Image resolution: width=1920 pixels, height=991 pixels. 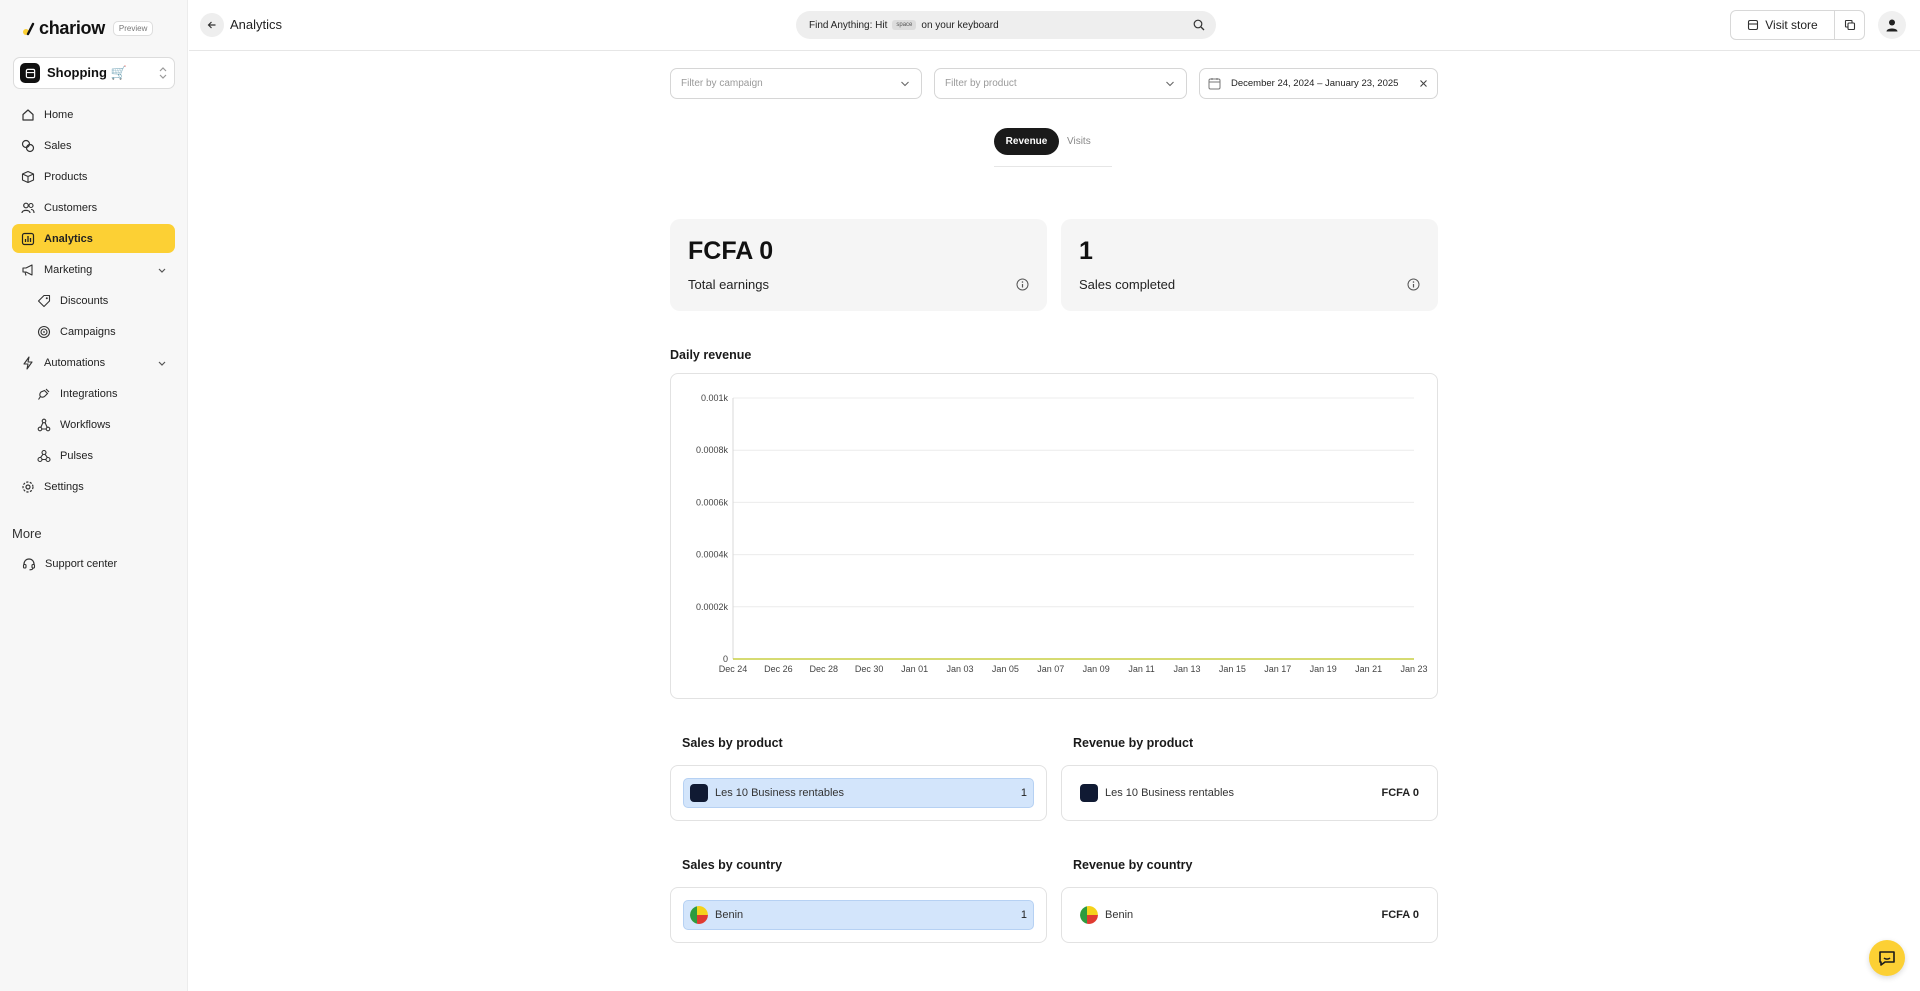 What do you see at coordinates (731, 251) in the screenshot?
I see `total-earnings-value: FCFA 0` at bounding box center [731, 251].